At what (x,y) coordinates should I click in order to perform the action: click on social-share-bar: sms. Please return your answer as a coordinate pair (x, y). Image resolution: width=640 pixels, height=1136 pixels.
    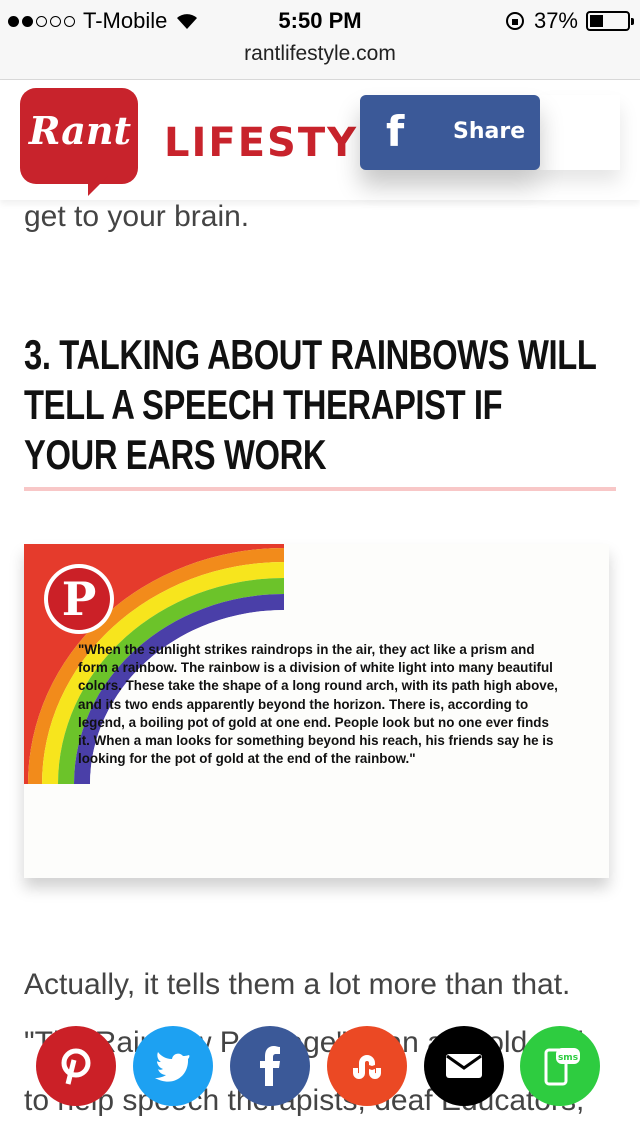
    Looking at the image, I should click on (320, 1066).